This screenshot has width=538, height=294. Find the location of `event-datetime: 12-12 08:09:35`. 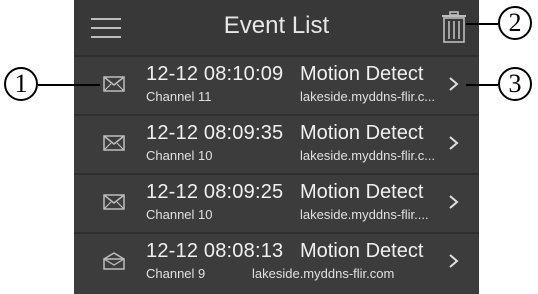

event-datetime: 12-12 08:09:35 is located at coordinates (215, 133).